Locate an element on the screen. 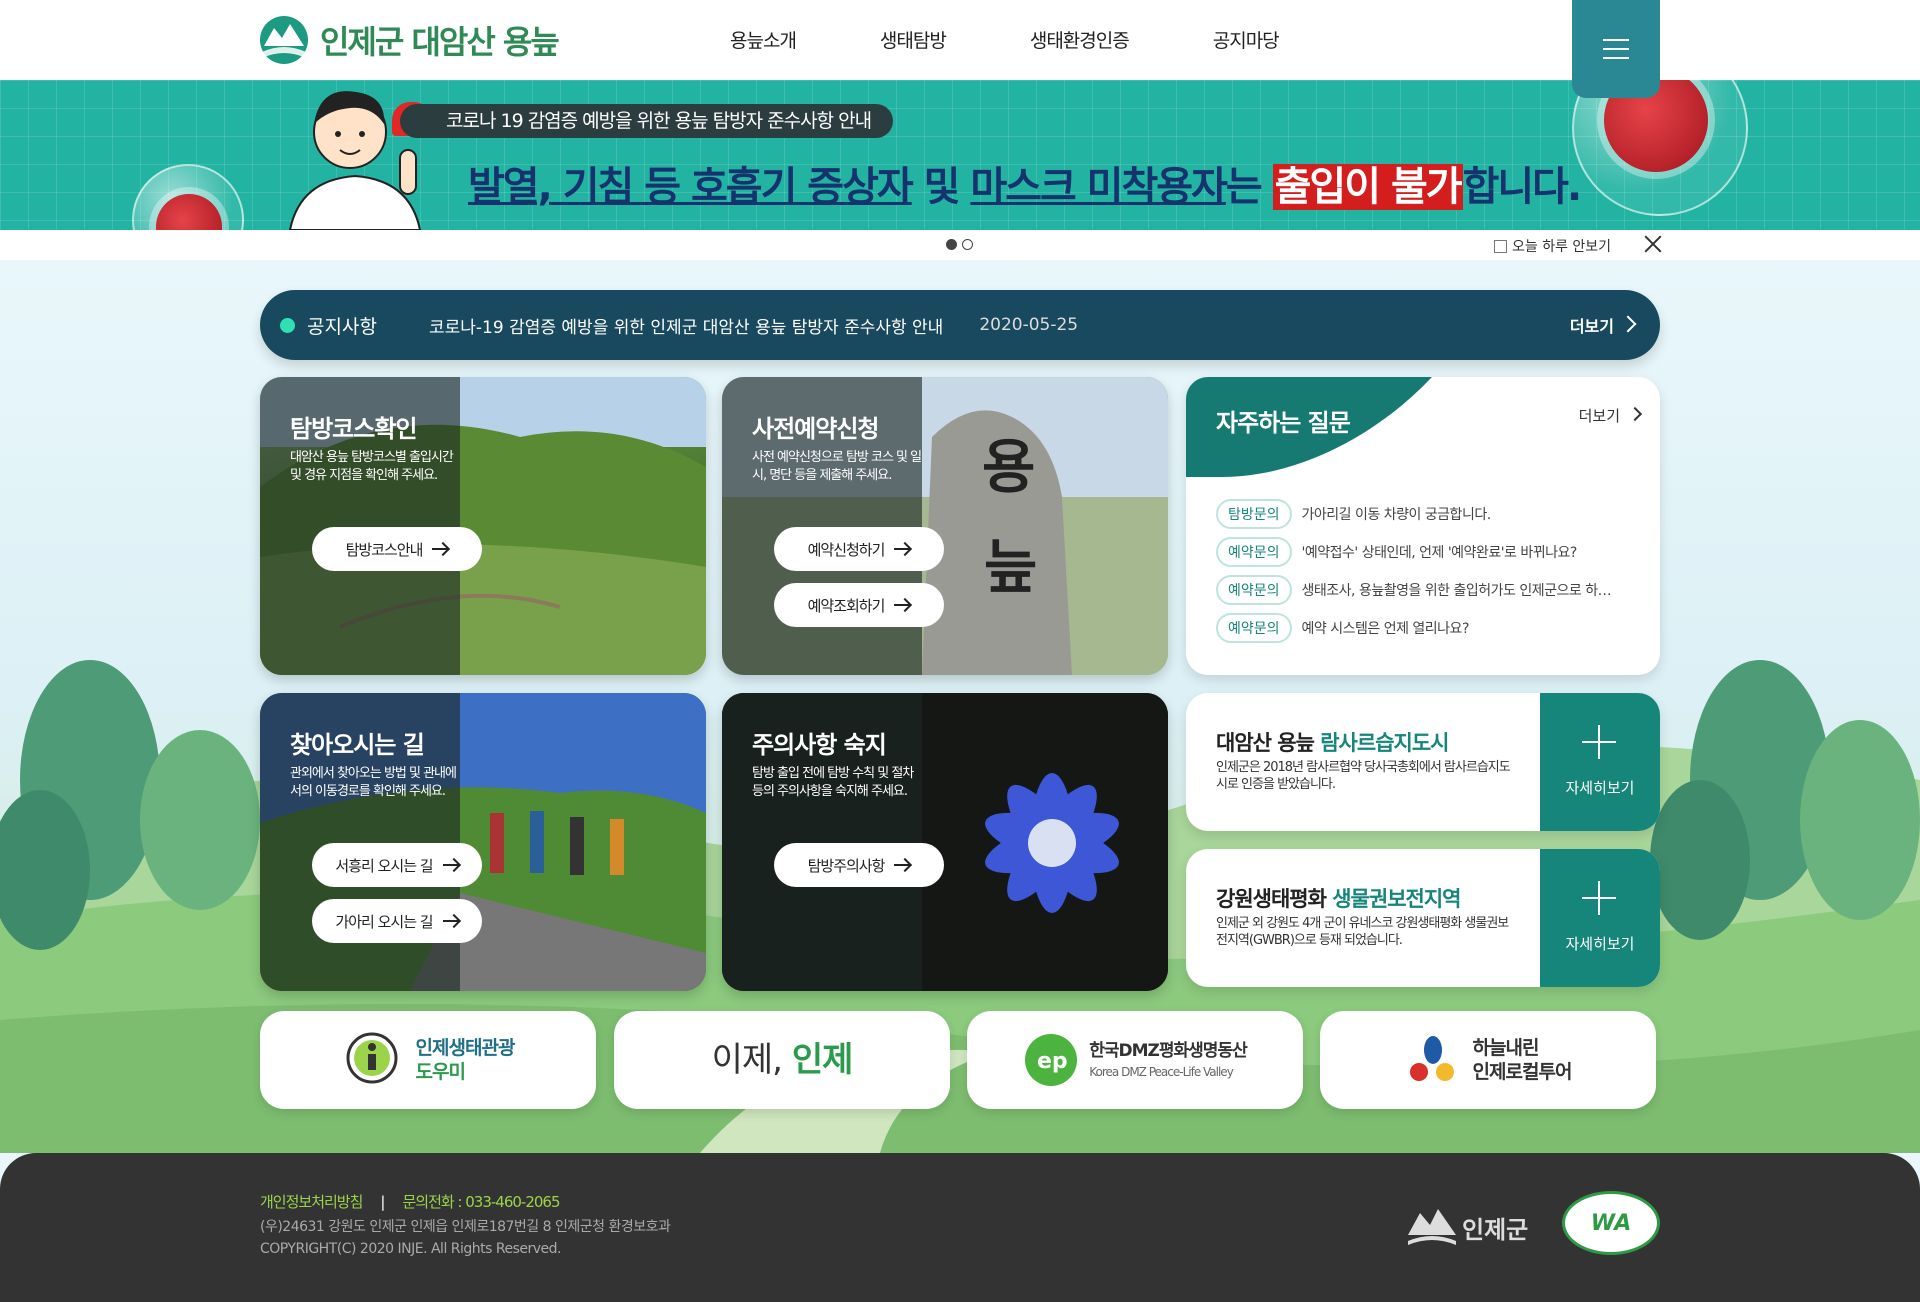 Image resolution: width=1920 pixels, height=1302 pixels. notice-title-link: 코로나-19 감염증 예방을 위한 인제군 대암산 용늪 탐방자 준수사항 안내 is located at coordinates (686, 325).